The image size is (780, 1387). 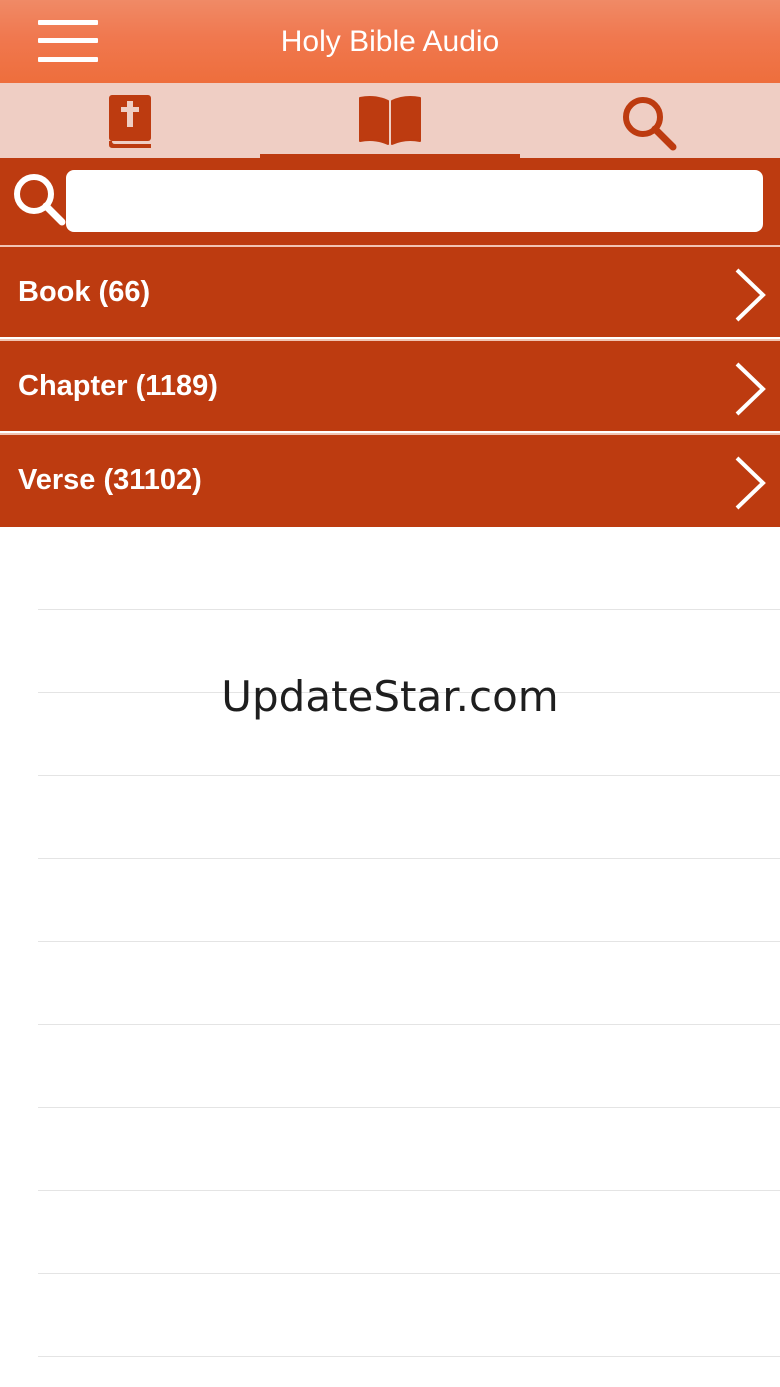 I want to click on list-item-label: Verse (31102), so click(x=110, y=480).